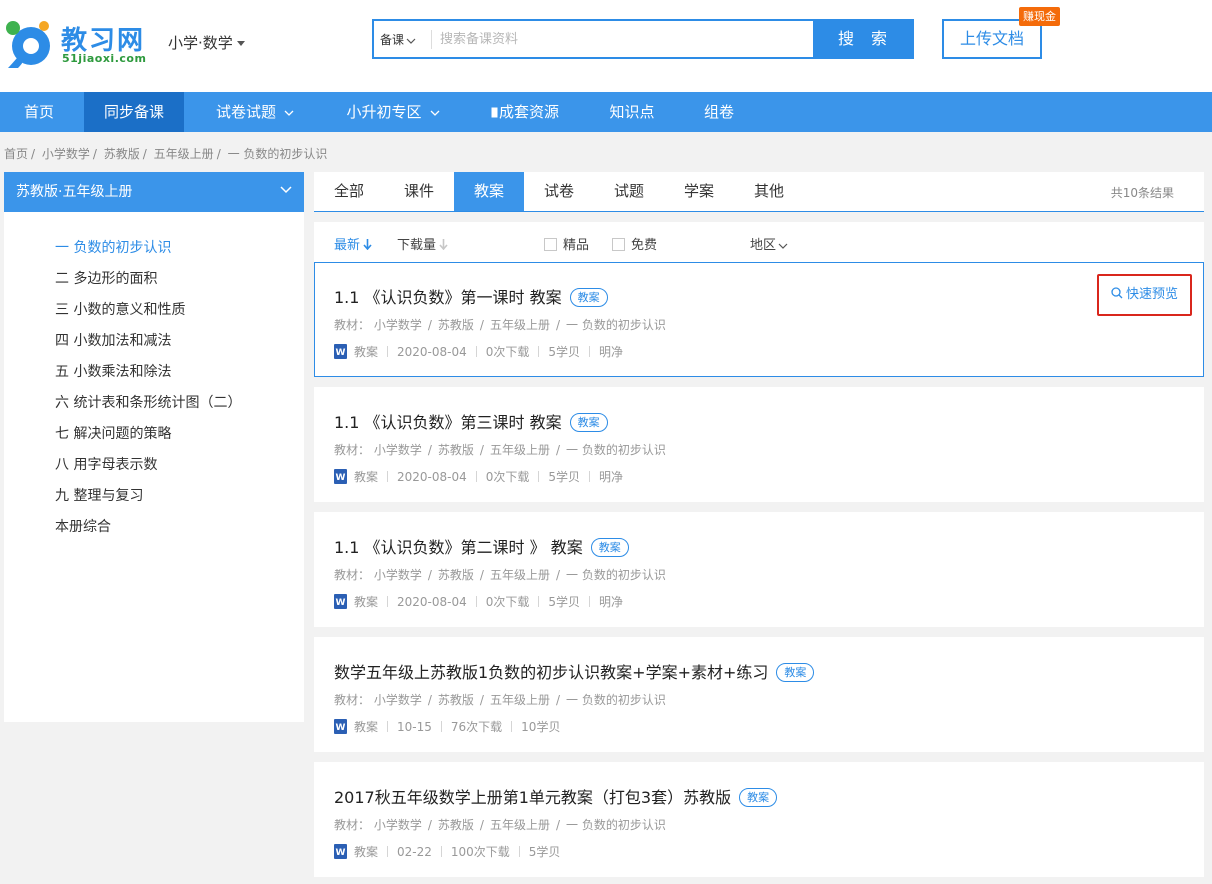 The height and width of the screenshot is (884, 1212). I want to click on result-title-row: 数学五年级上苏教版1负数的初步认识教案+学案+素材+练习 教案, so click(574, 671).